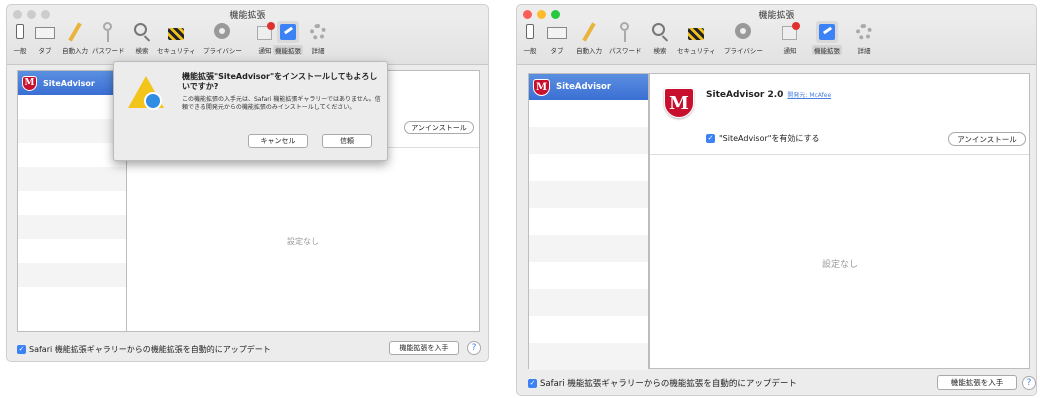  What do you see at coordinates (839, 154) in the screenshot?
I see `divider` at bounding box center [839, 154].